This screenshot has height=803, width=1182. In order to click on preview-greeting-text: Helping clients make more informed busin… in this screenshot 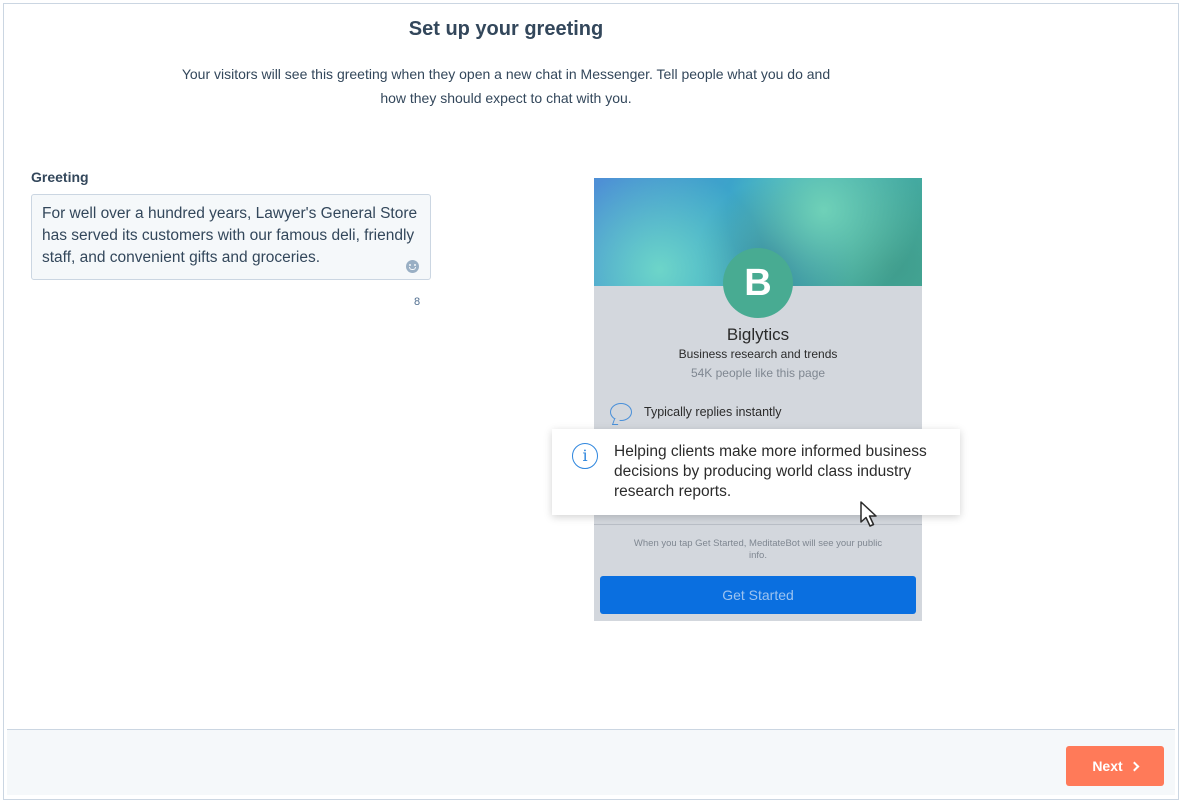, I will do `click(770, 471)`.